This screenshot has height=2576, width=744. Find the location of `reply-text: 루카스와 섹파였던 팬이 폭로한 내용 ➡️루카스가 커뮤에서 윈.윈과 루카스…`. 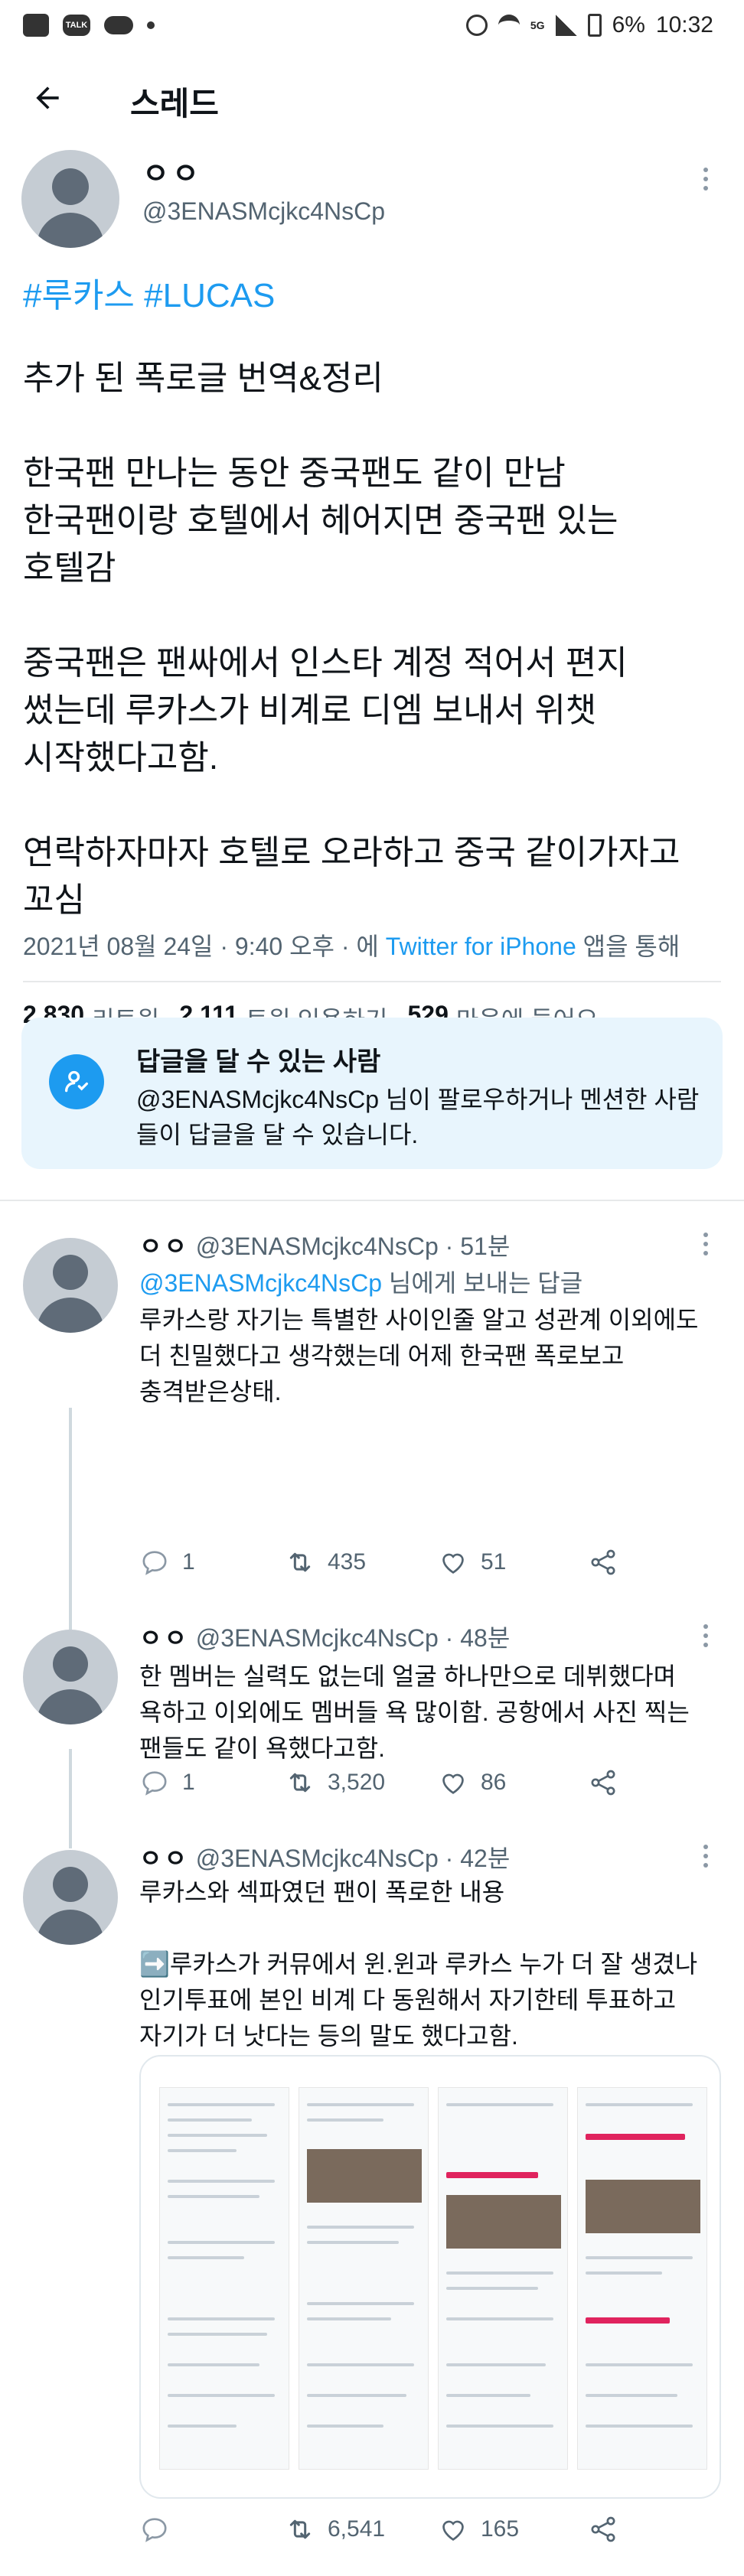

reply-text: 루카스와 섹파였던 팬이 폭로한 내용 ➡️루카스가 커뮤에서 윈.윈과 루카스… is located at coordinates (418, 1964).